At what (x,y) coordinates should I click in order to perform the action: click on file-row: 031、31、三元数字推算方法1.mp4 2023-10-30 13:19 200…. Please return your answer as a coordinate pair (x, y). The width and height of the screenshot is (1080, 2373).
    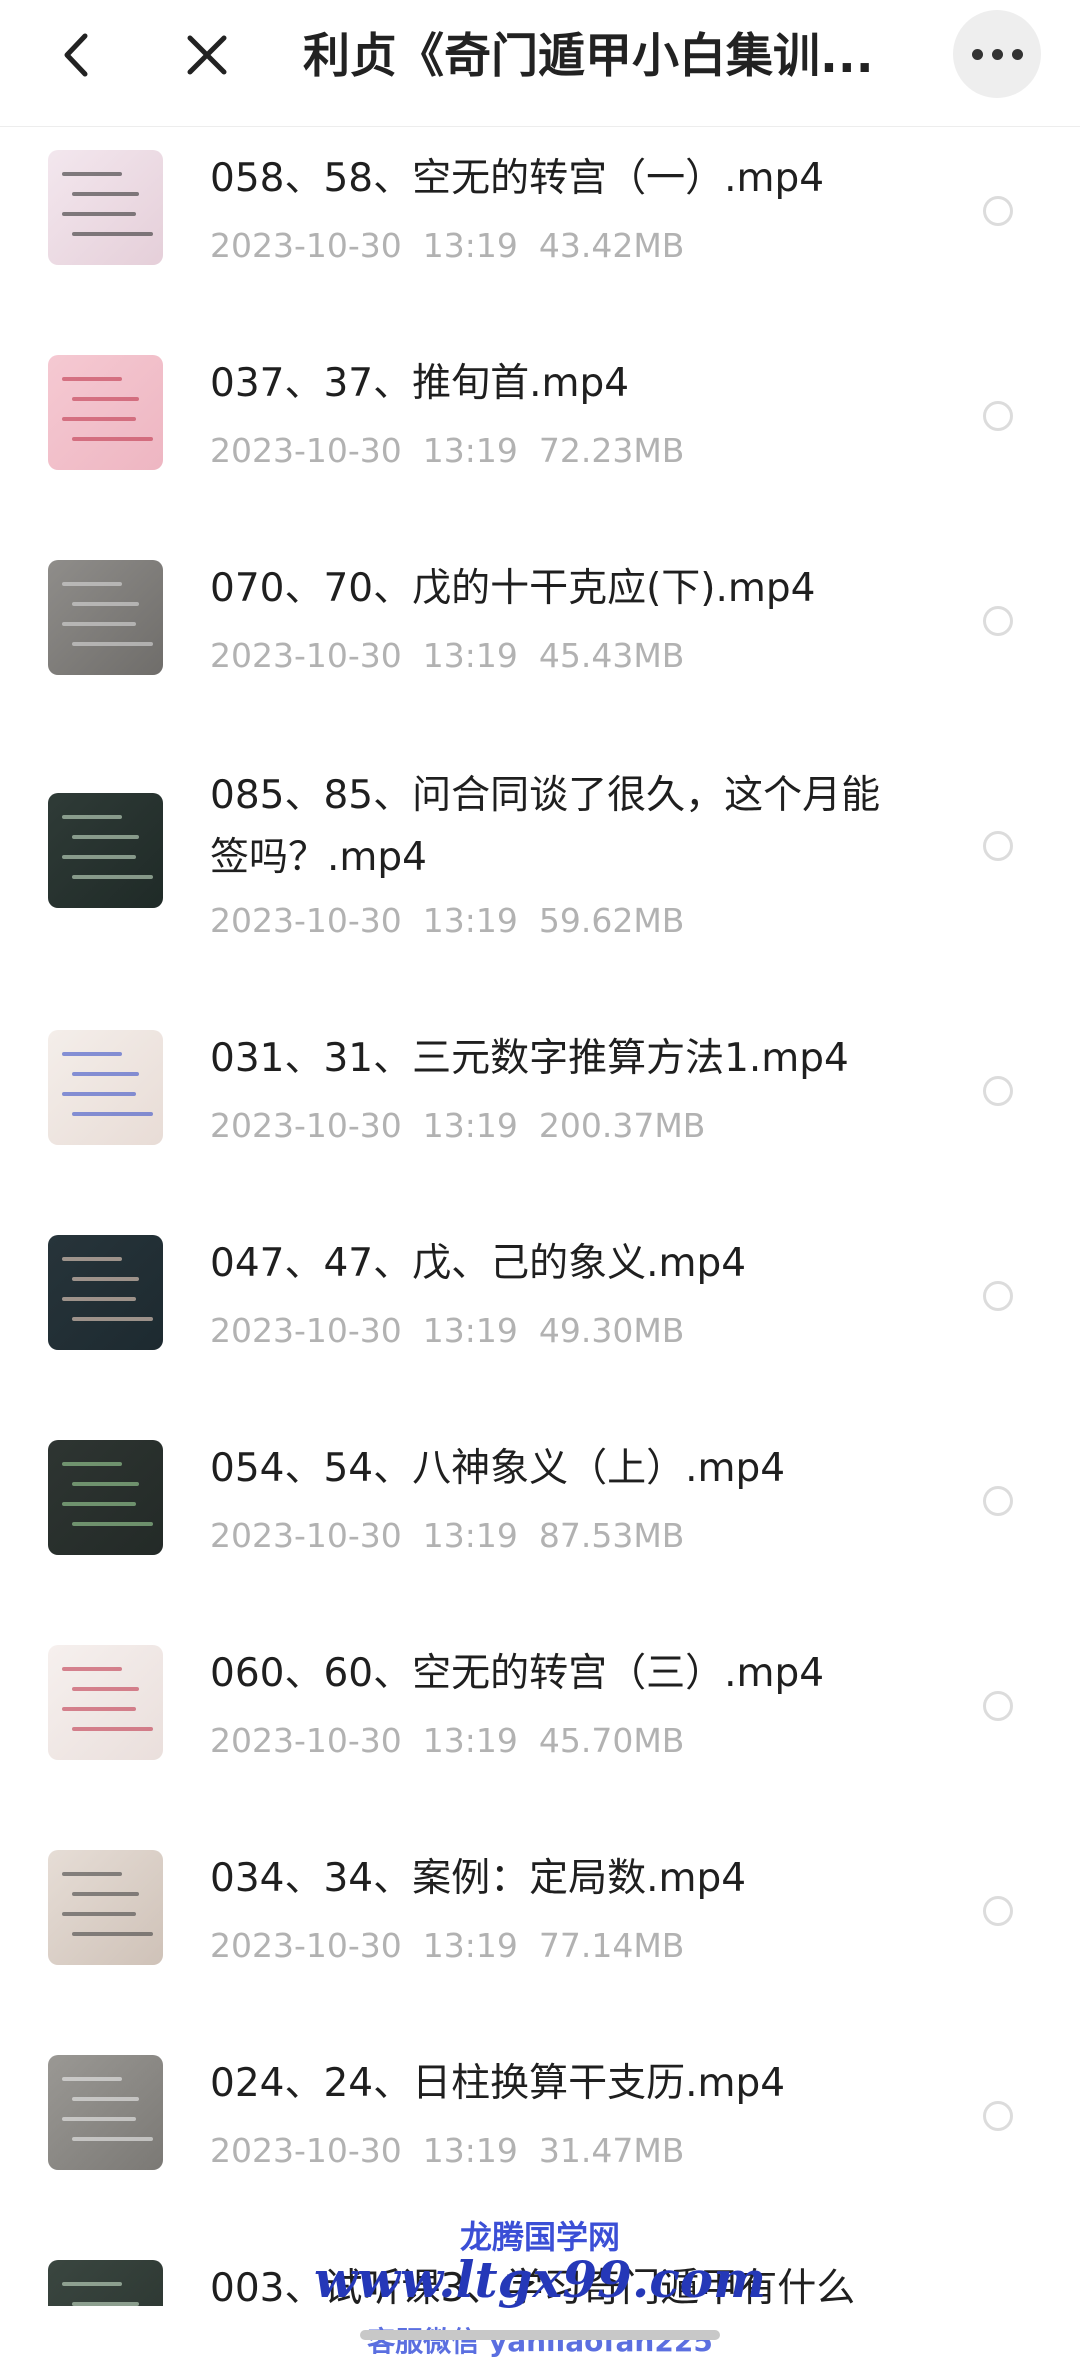
    Looking at the image, I should click on (540, 1103).